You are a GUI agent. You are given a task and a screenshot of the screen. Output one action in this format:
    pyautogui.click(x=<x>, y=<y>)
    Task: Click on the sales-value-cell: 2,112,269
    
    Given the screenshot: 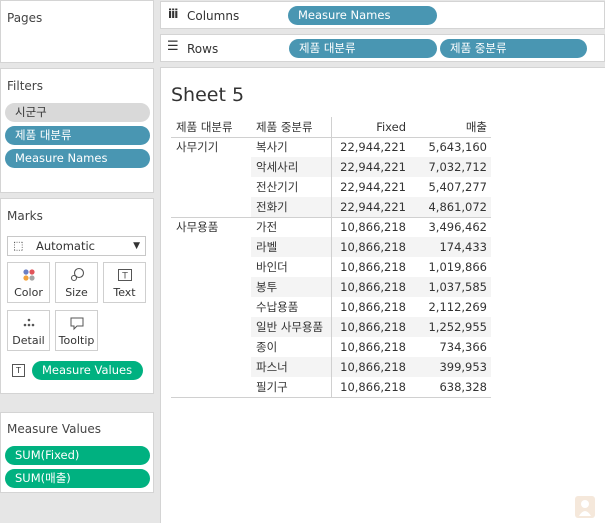 What is the action you would take?
    pyautogui.click(x=450, y=307)
    